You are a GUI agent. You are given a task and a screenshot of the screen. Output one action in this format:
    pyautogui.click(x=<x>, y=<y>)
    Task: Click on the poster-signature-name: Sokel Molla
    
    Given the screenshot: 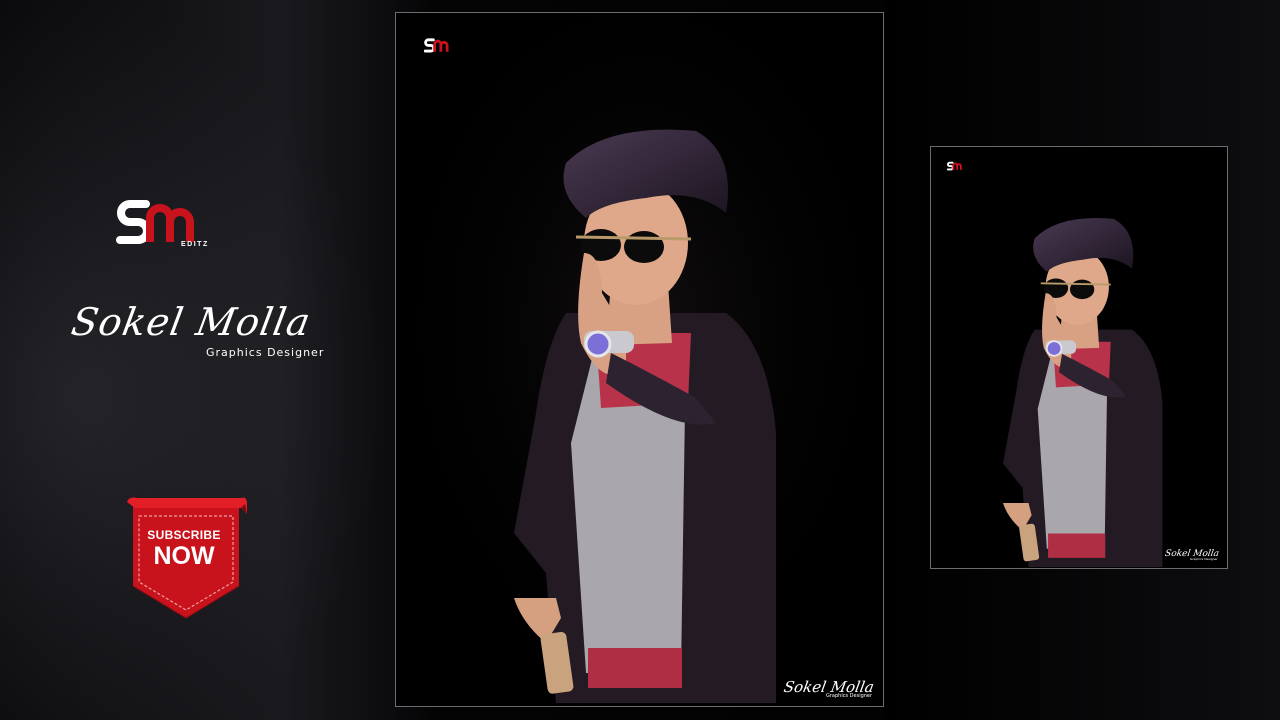 What is the action you would take?
    pyautogui.click(x=829, y=687)
    